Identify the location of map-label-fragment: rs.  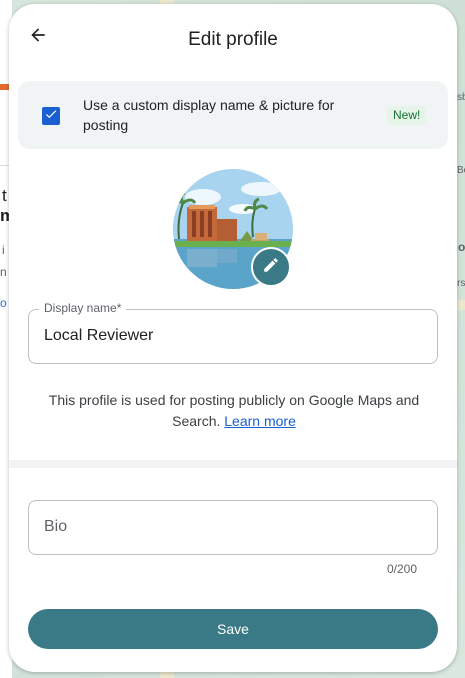
(461, 283).